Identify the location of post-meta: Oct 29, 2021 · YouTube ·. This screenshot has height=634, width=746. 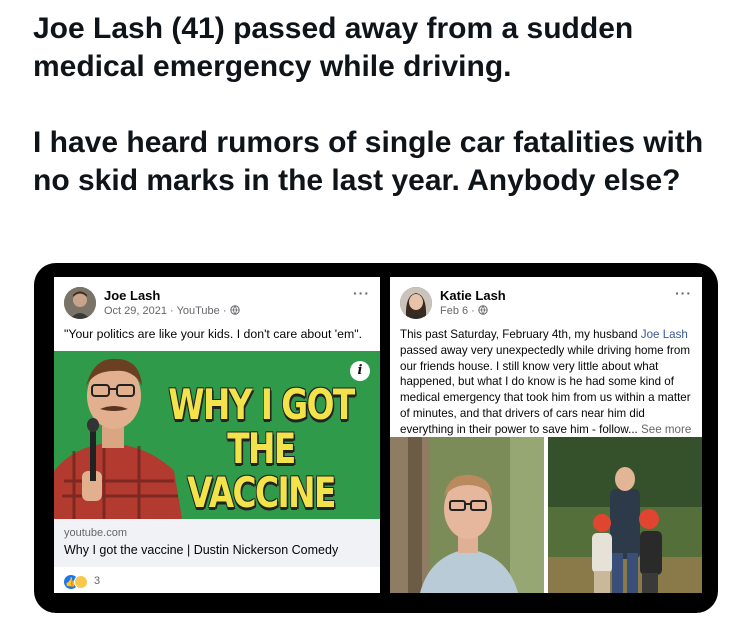
(172, 311).